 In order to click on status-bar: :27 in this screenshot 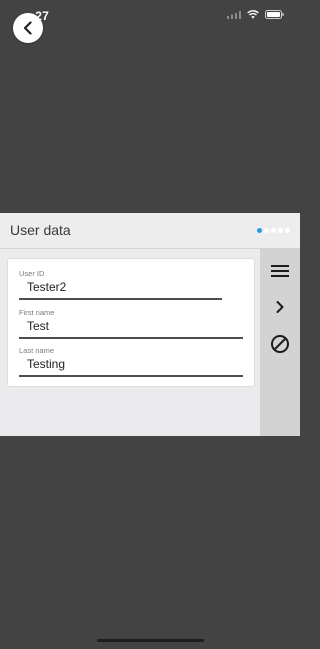, I will do `click(150, 17)`.